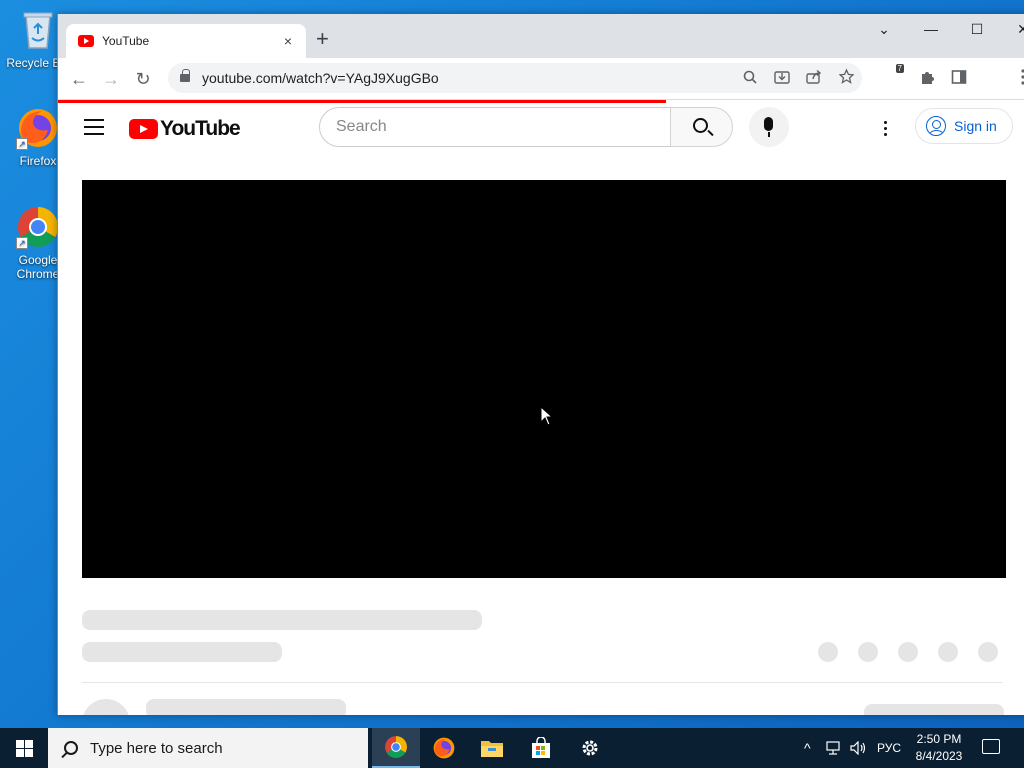  I want to click on subscribe-skeleton, so click(934, 709).